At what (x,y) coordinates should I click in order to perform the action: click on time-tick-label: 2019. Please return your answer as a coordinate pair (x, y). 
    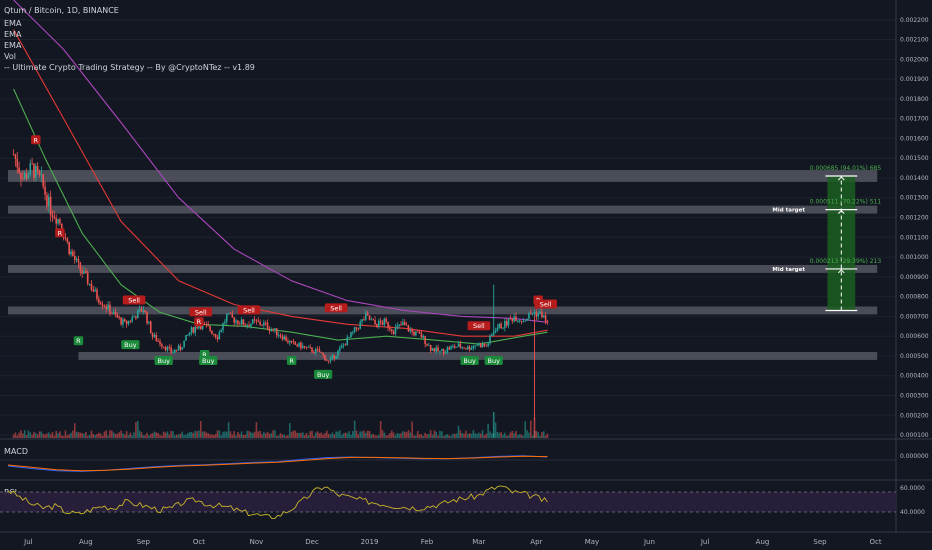
    Looking at the image, I should click on (370, 542).